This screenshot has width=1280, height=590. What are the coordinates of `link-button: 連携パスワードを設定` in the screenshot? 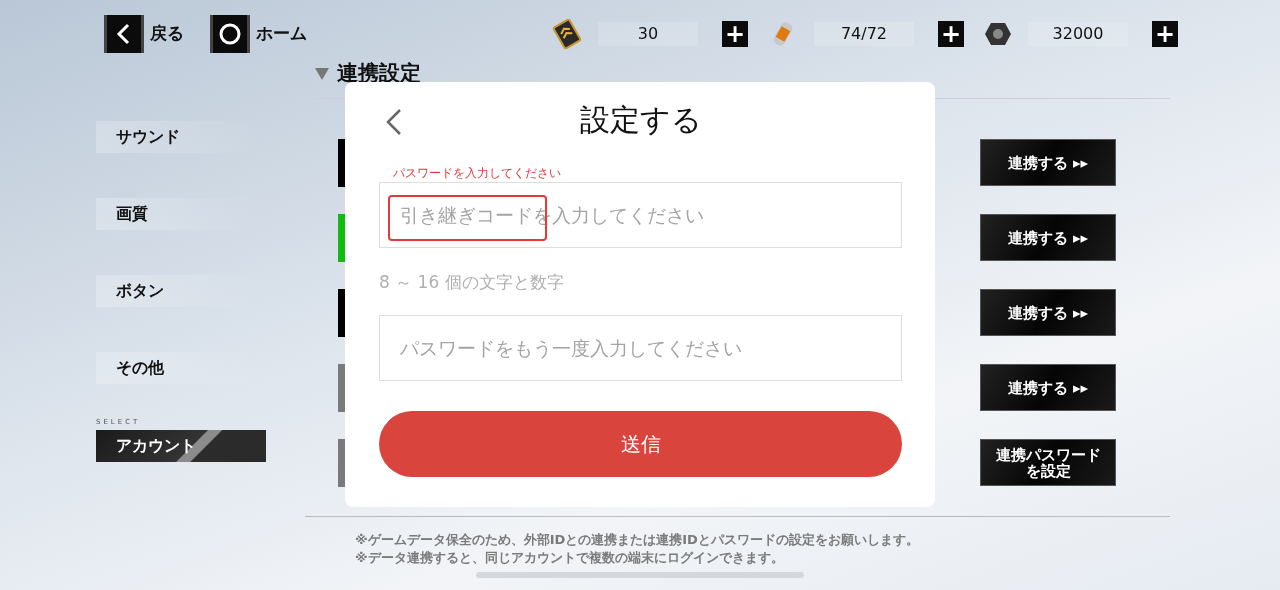 It's located at (1048, 462).